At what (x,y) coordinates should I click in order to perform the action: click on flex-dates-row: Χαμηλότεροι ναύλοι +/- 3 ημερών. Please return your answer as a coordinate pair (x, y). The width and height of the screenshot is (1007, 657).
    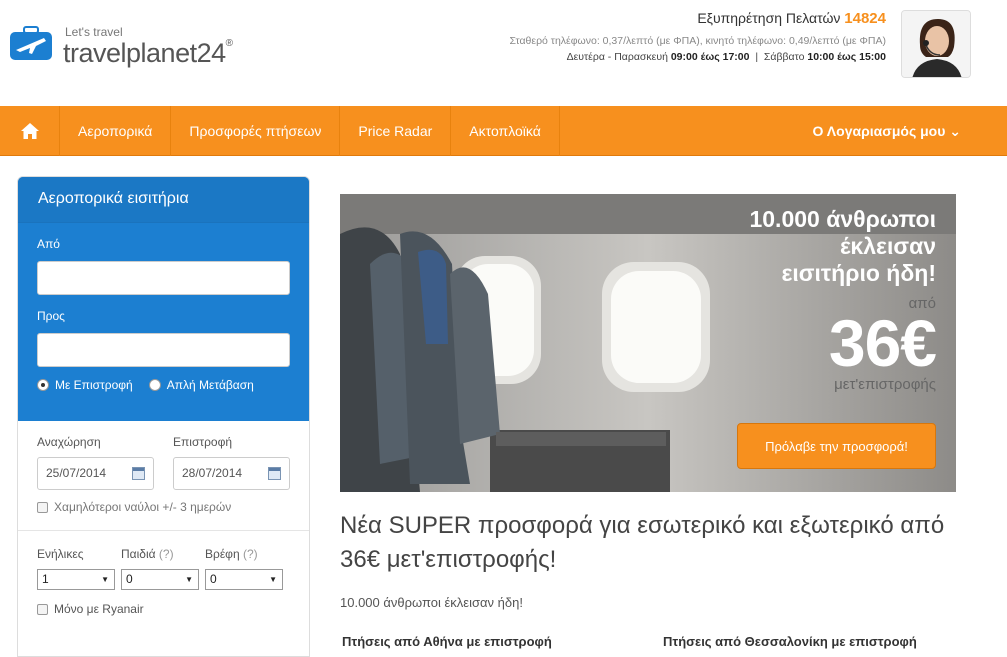
    Looking at the image, I should click on (163, 507).